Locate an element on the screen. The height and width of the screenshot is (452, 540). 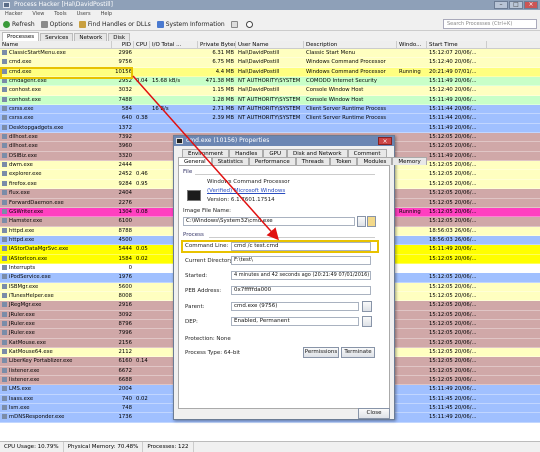
tab-performance: Performance is located at coordinates (272, 161).